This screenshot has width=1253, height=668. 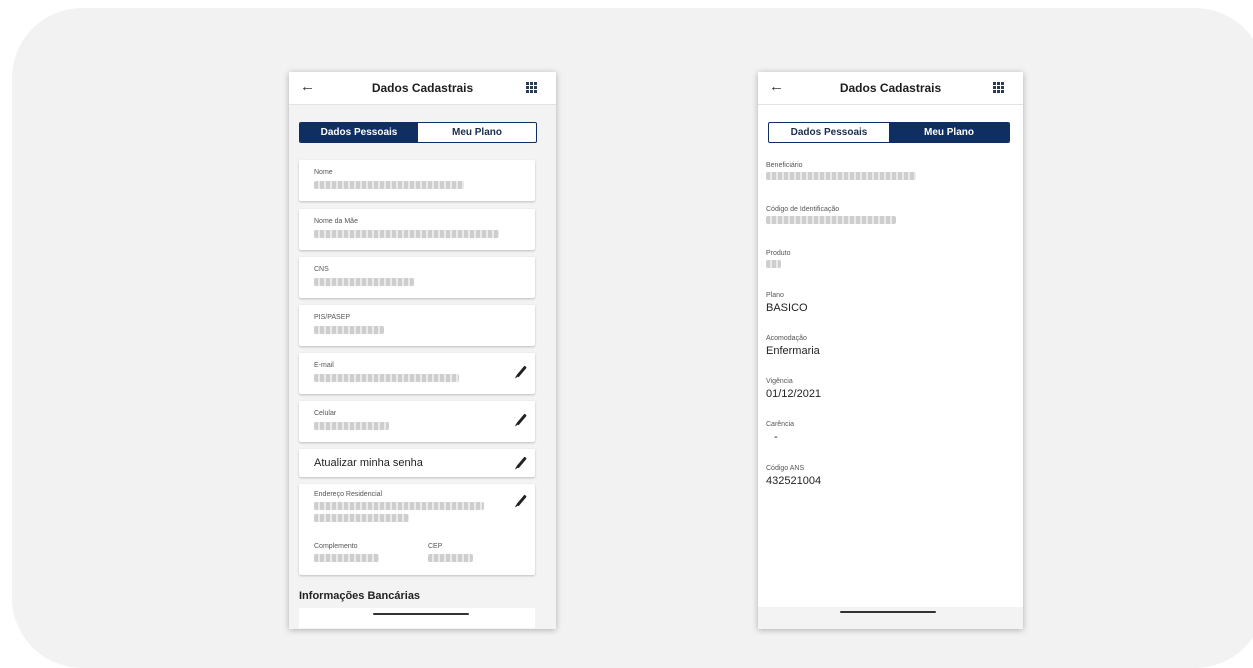 I want to click on card-endereco: Endereço Residencial Complemento CEP, so click(x=417, y=529).